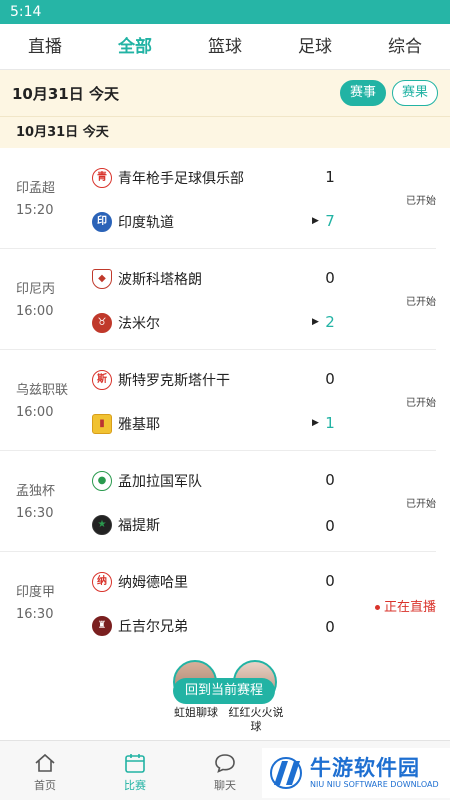  I want to click on home-score: 1, so click(330, 177).